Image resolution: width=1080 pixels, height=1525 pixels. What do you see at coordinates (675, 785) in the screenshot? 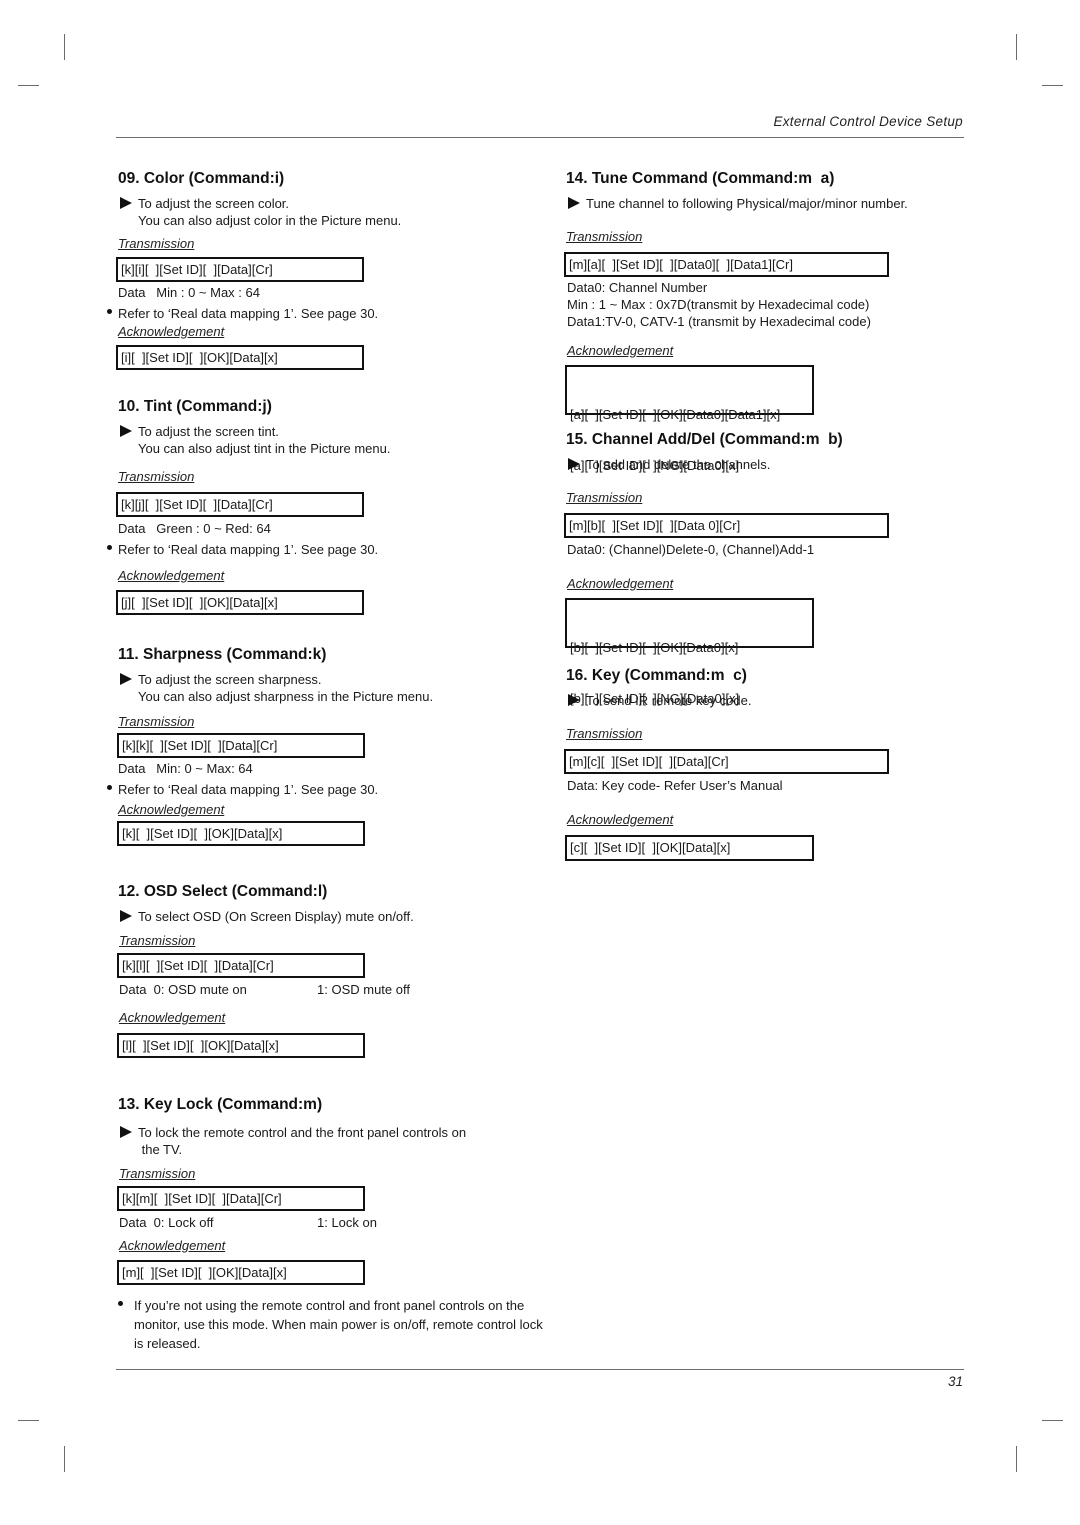
I see `data-description: Data: Key code- Refer User’s Manual` at bounding box center [675, 785].